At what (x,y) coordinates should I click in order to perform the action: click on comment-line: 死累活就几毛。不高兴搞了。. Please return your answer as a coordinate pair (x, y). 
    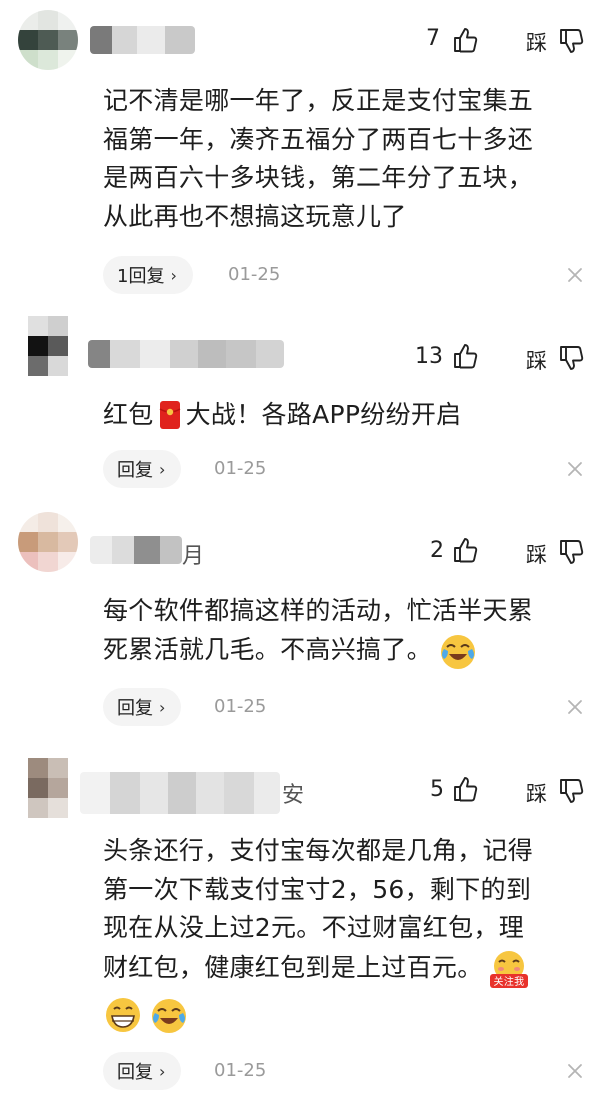
    Looking at the image, I should click on (345, 651).